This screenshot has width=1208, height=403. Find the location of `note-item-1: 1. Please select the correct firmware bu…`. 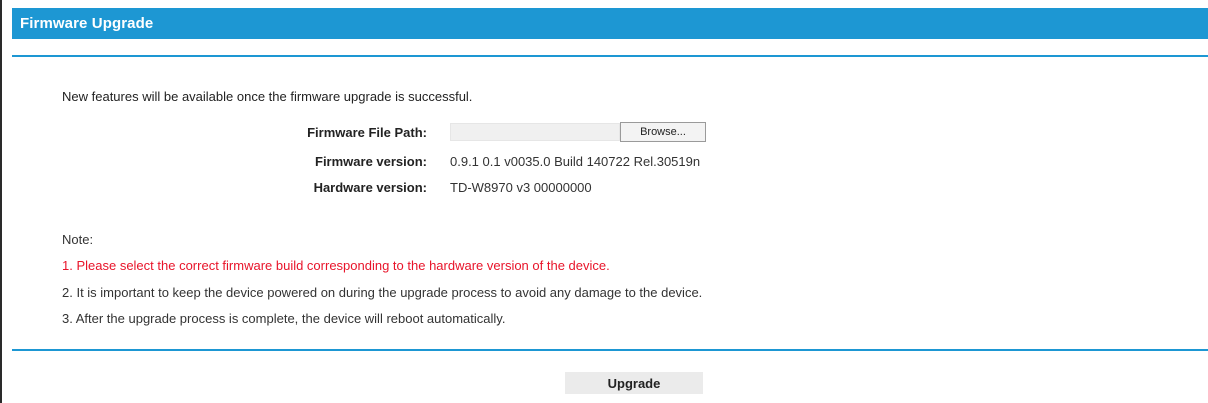

note-item-1: 1. Please select the correct firmware bu… is located at coordinates (336, 265).